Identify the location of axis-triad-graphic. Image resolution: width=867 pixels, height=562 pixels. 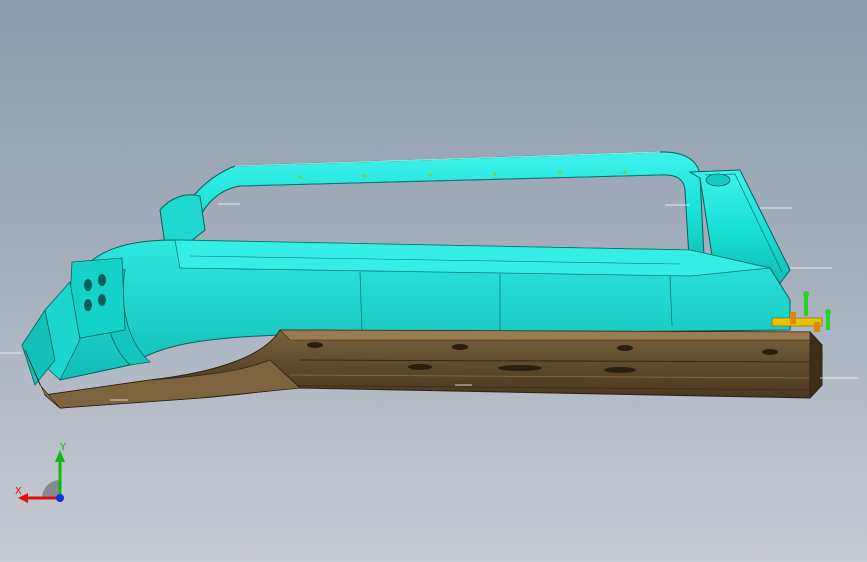
(41, 476).